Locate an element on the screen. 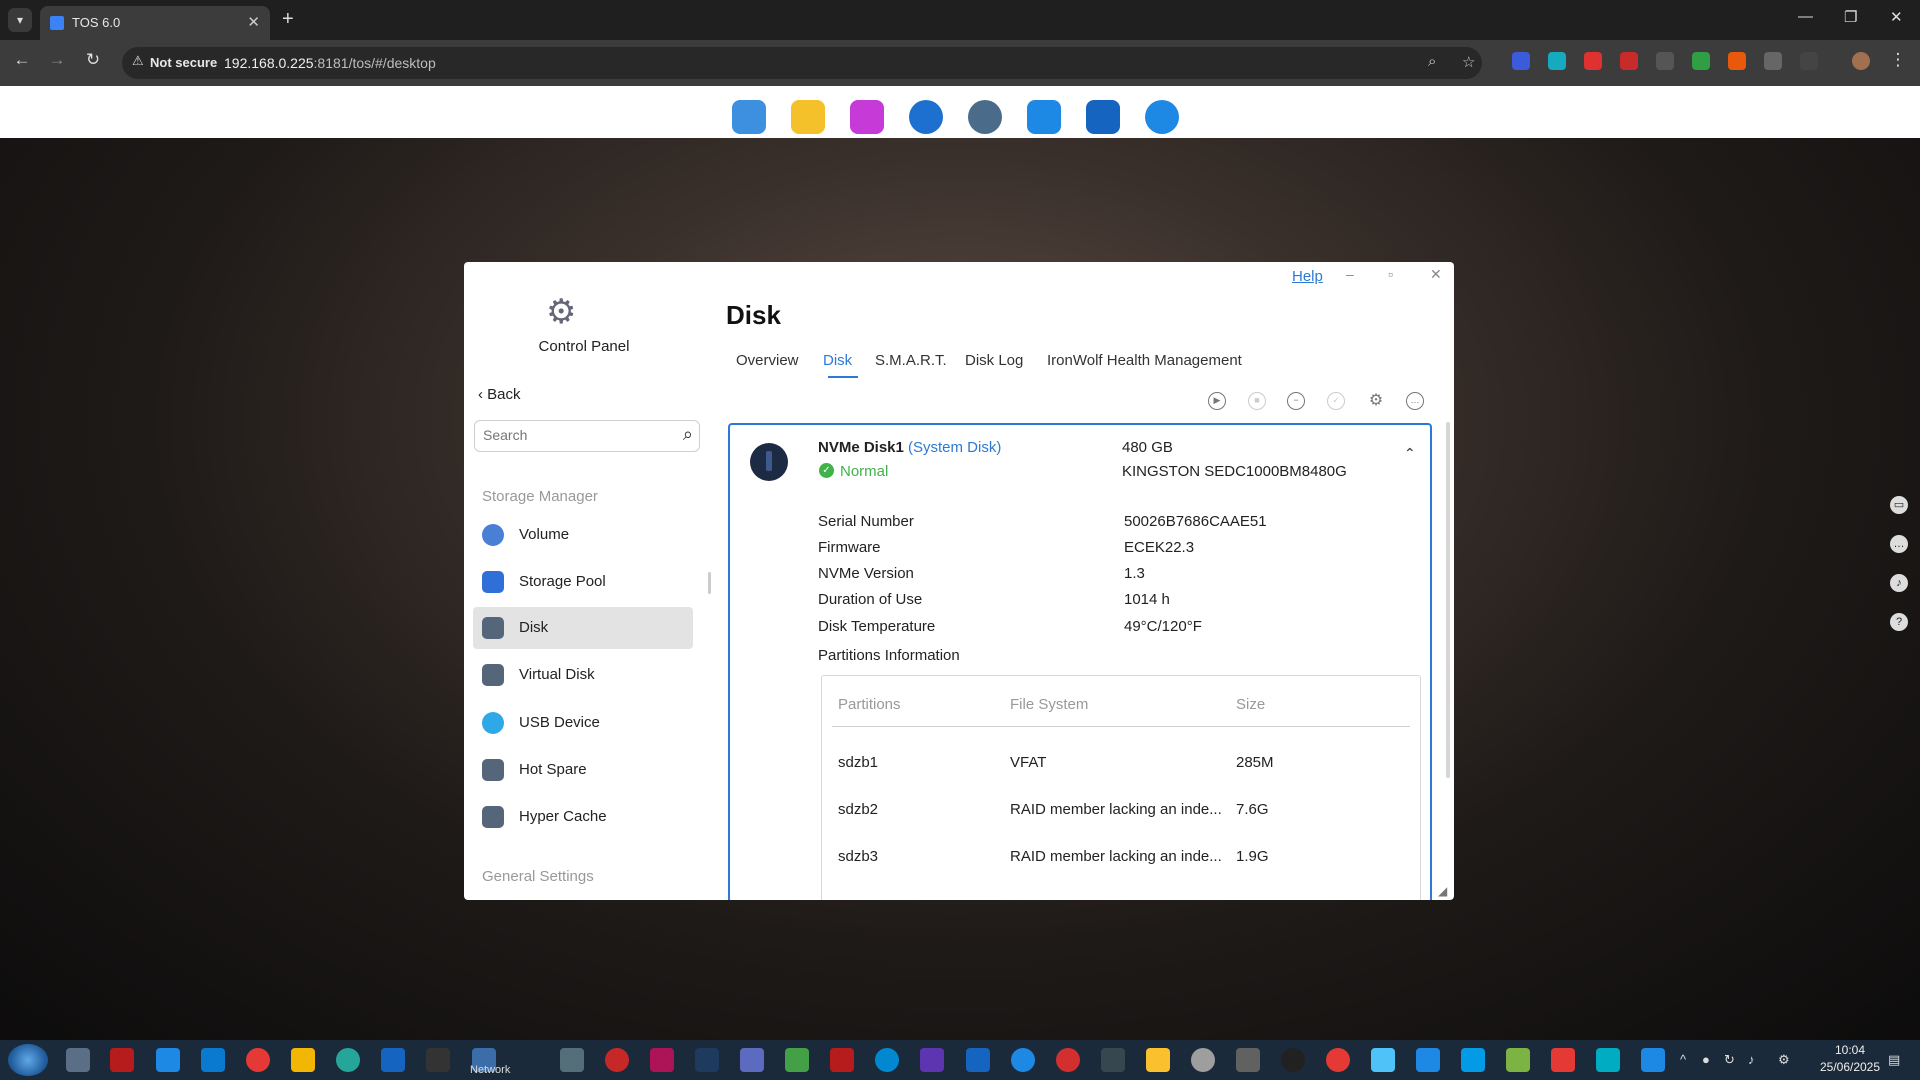 The width and height of the screenshot is (1920, 1080). download-icon is located at coordinates (1665, 61).